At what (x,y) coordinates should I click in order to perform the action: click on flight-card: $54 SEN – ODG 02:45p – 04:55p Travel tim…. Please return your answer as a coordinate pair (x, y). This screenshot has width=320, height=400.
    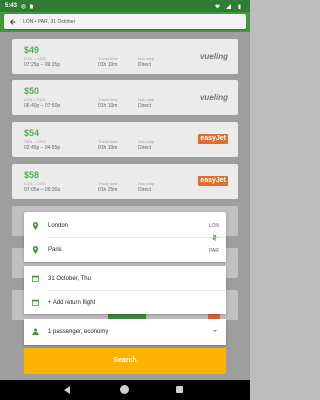
    Looking at the image, I should click on (125, 139).